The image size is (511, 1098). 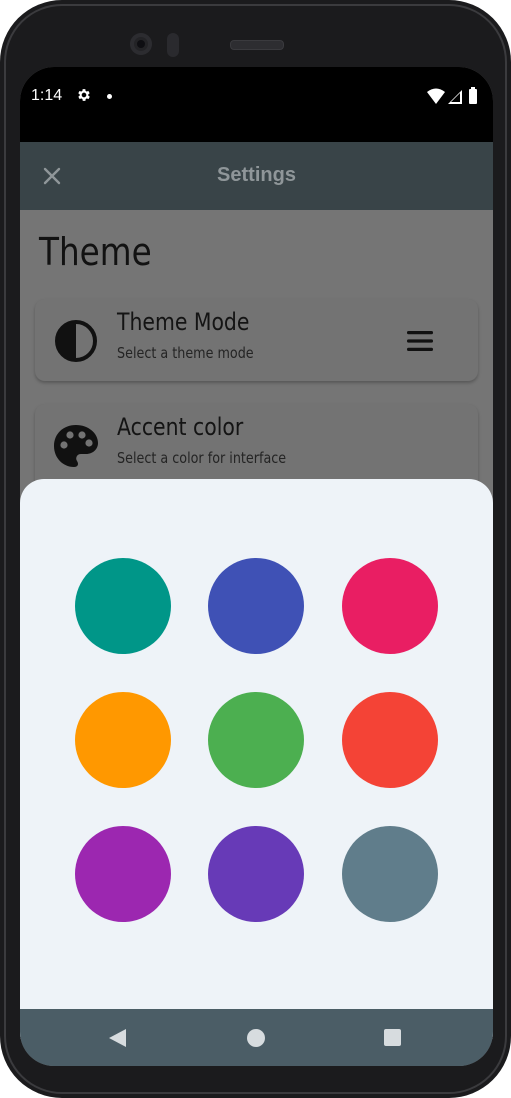 I want to click on earpiece-speaker, so click(x=257, y=45).